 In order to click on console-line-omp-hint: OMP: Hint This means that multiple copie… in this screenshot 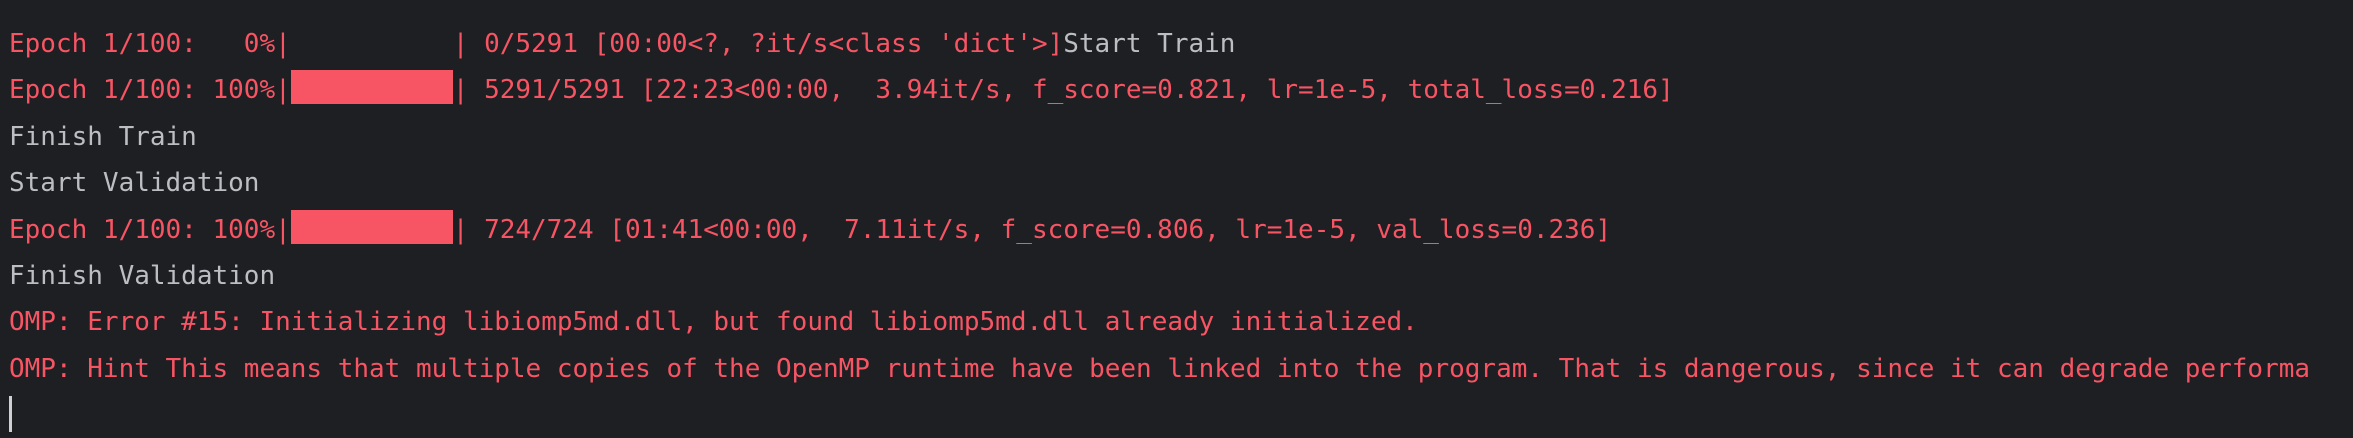, I will do `click(1160, 369)`.